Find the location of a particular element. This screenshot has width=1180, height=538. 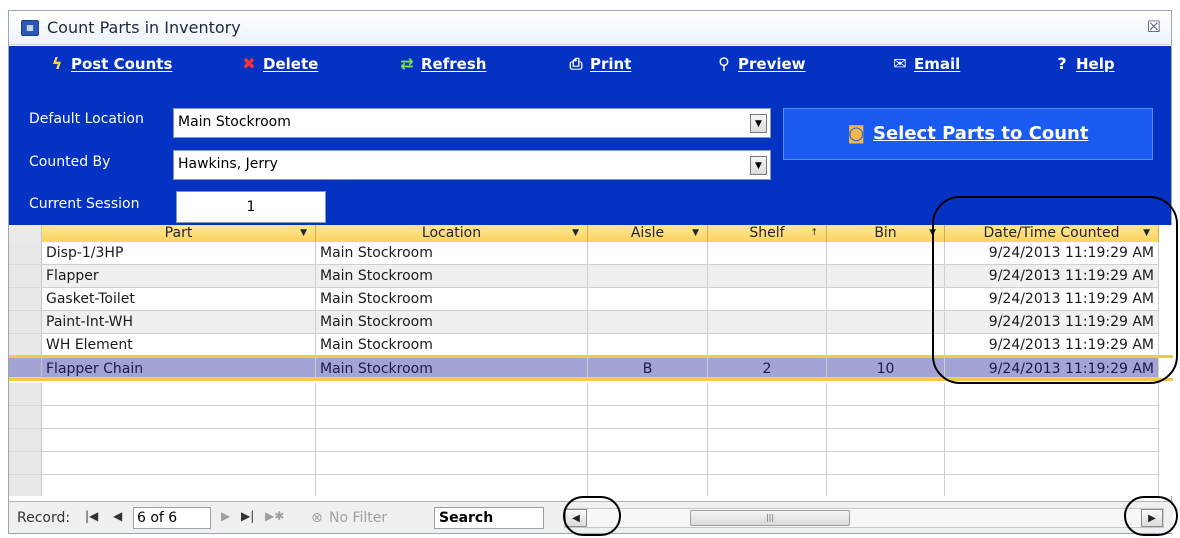

next-record-icon: ▶ is located at coordinates (225, 516).